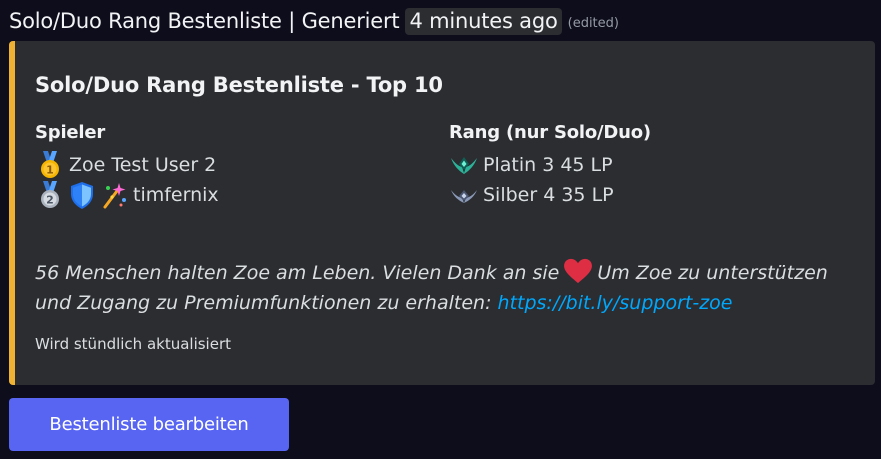 The width and height of the screenshot is (881, 459). I want to click on embed-footer: Wird stündlich aktualisiert, so click(133, 344).